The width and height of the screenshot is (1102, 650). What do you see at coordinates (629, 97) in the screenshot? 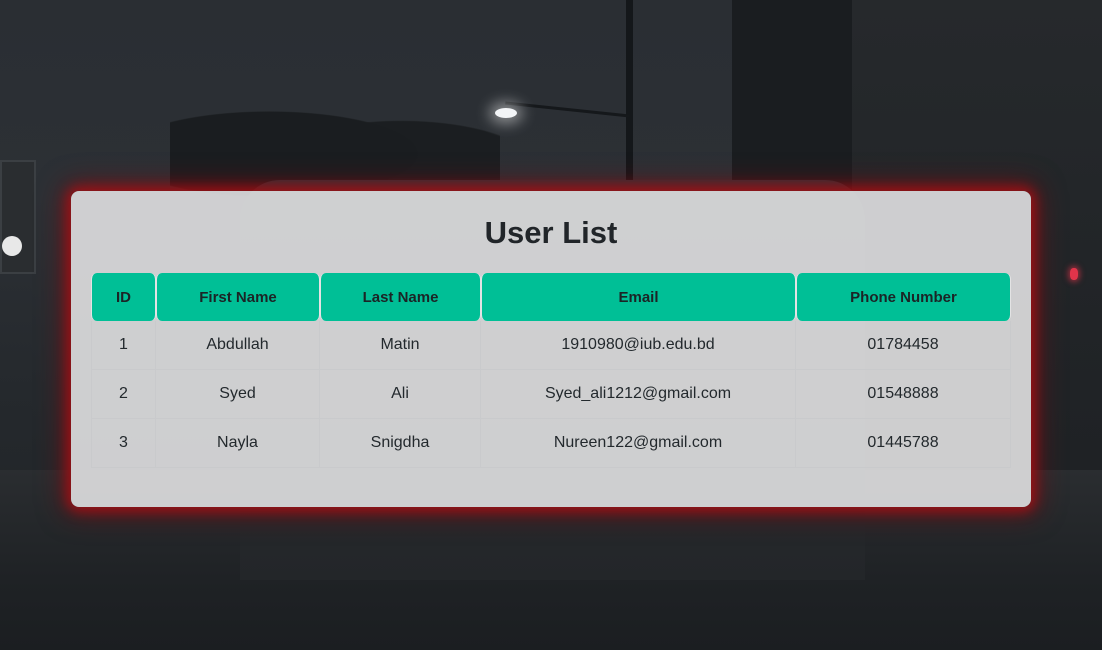
I see `street-lamp-pole` at bounding box center [629, 97].